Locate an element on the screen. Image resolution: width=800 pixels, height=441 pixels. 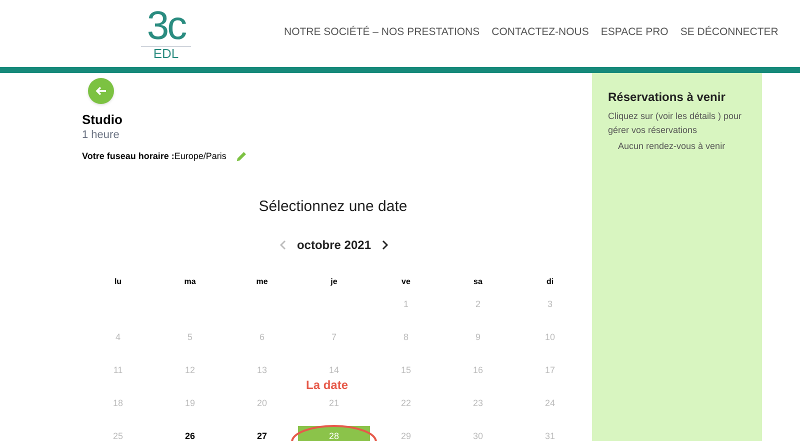
empty-message: Aucun rendez-vous à venir is located at coordinates (671, 146).